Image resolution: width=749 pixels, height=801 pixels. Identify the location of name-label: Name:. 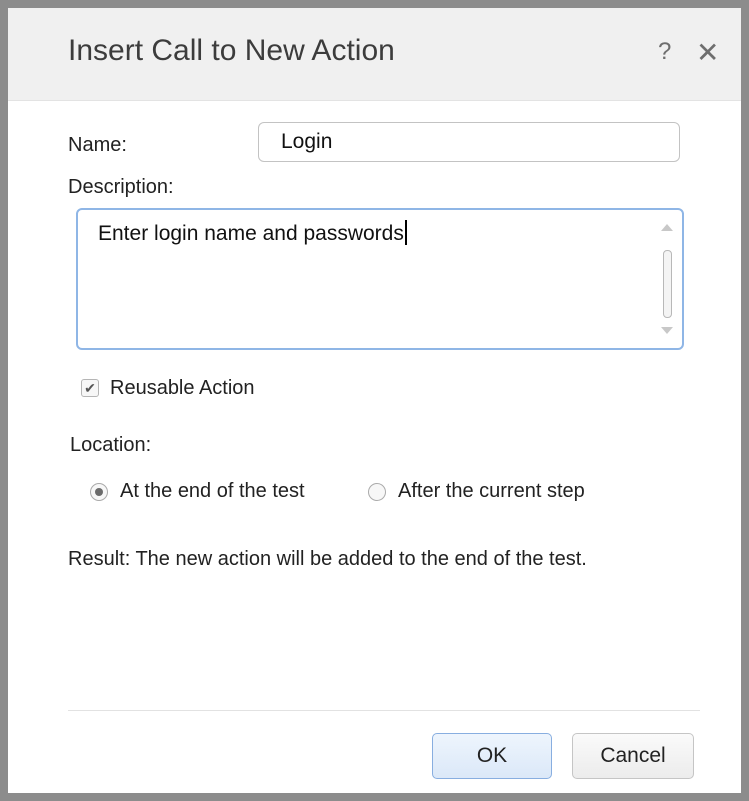
(97, 145).